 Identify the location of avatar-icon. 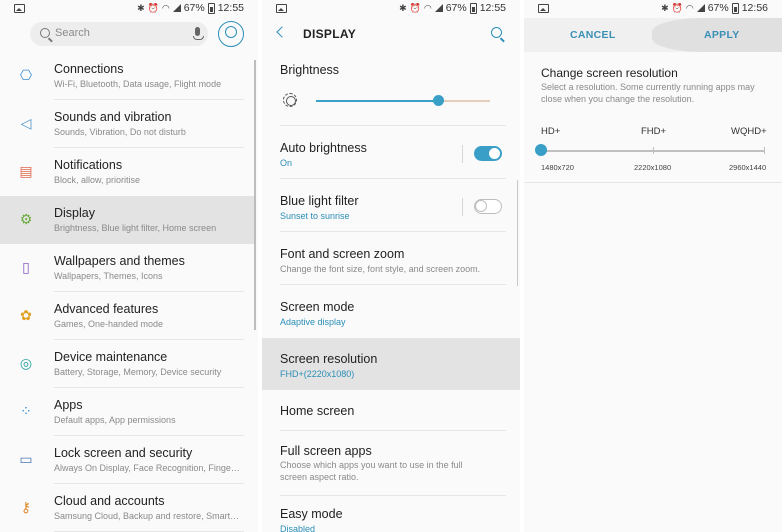
(231, 32).